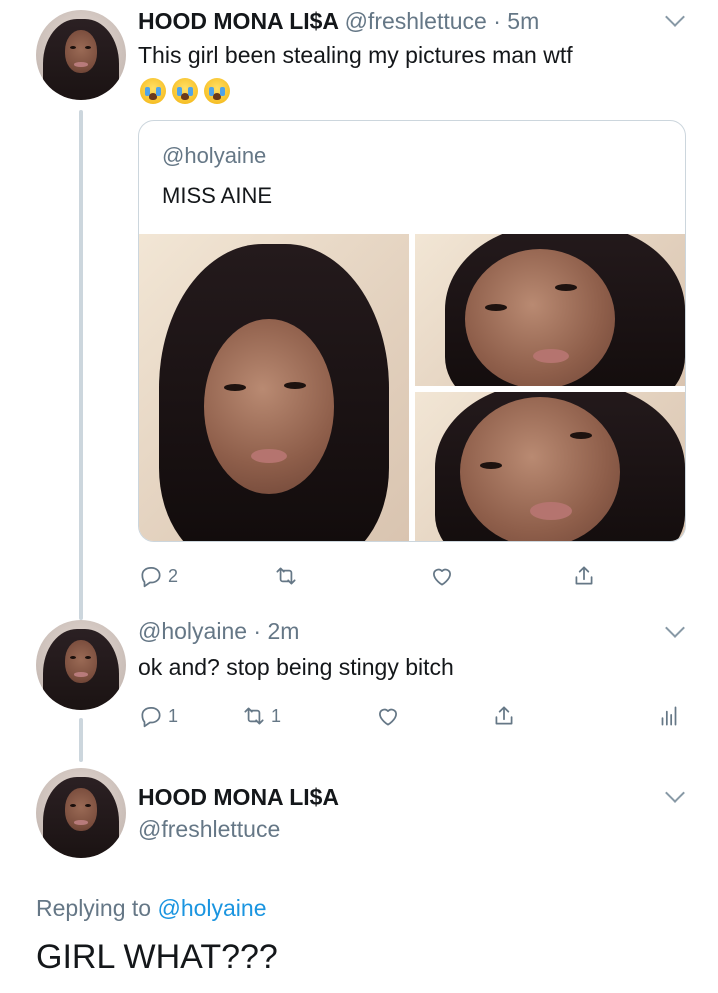  I want to click on analytics-icon, so click(669, 716).